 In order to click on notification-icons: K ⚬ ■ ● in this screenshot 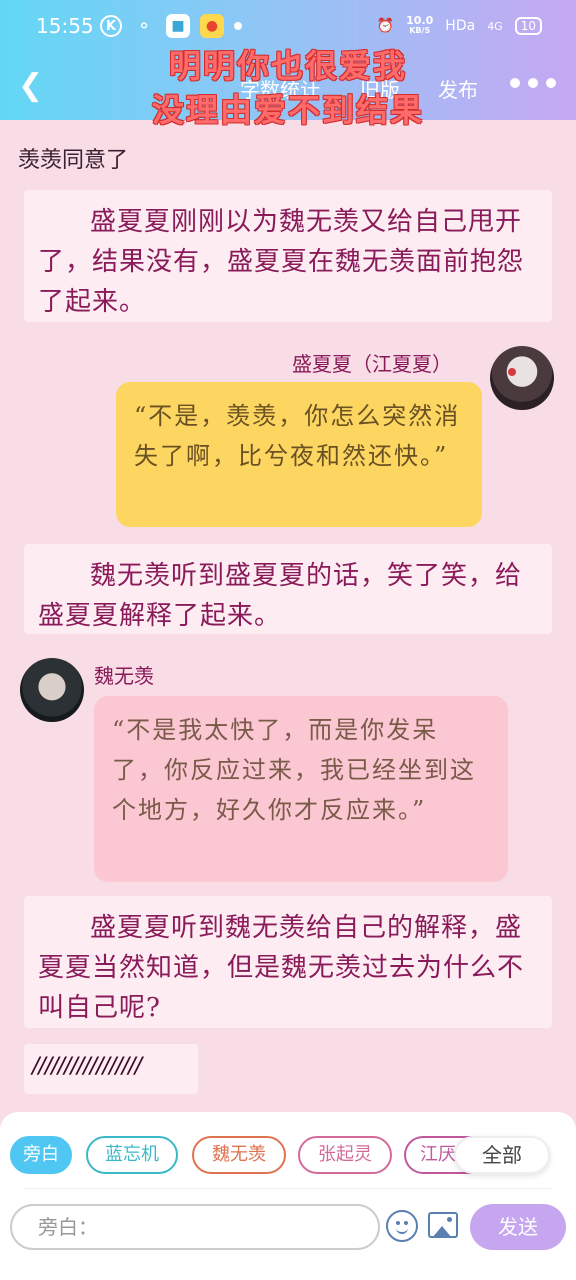, I will do `click(171, 26)`.